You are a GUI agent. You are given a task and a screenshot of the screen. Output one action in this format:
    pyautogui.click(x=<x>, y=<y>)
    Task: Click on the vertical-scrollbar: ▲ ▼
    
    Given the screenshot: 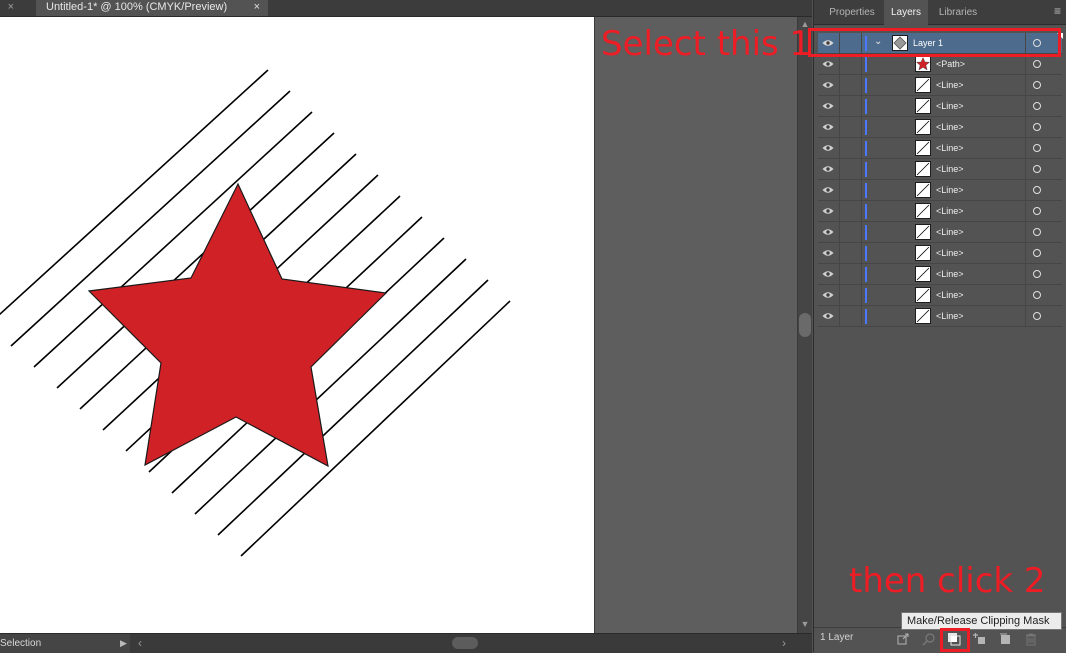 What is the action you would take?
    pyautogui.click(x=804, y=325)
    